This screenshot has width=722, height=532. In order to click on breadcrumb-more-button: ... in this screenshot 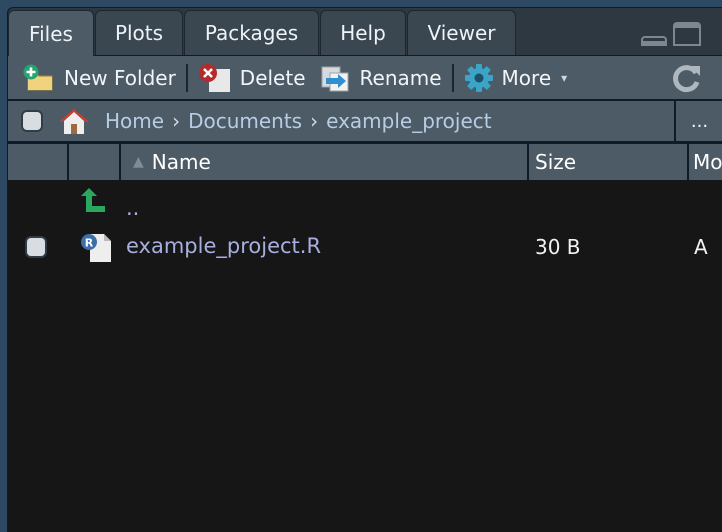, I will do `click(698, 121)`.